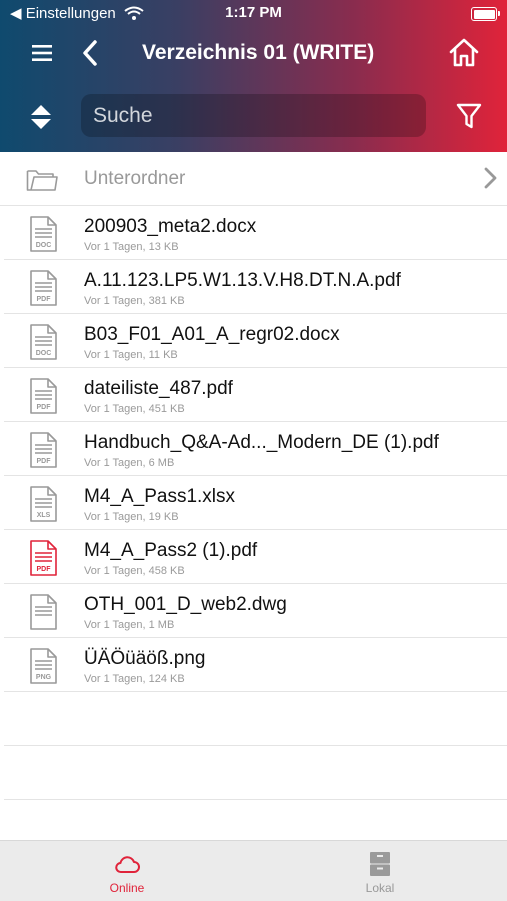 This screenshot has width=507, height=901. I want to click on file-meta: Vor 1 Tagen, 19 KB, so click(131, 517).